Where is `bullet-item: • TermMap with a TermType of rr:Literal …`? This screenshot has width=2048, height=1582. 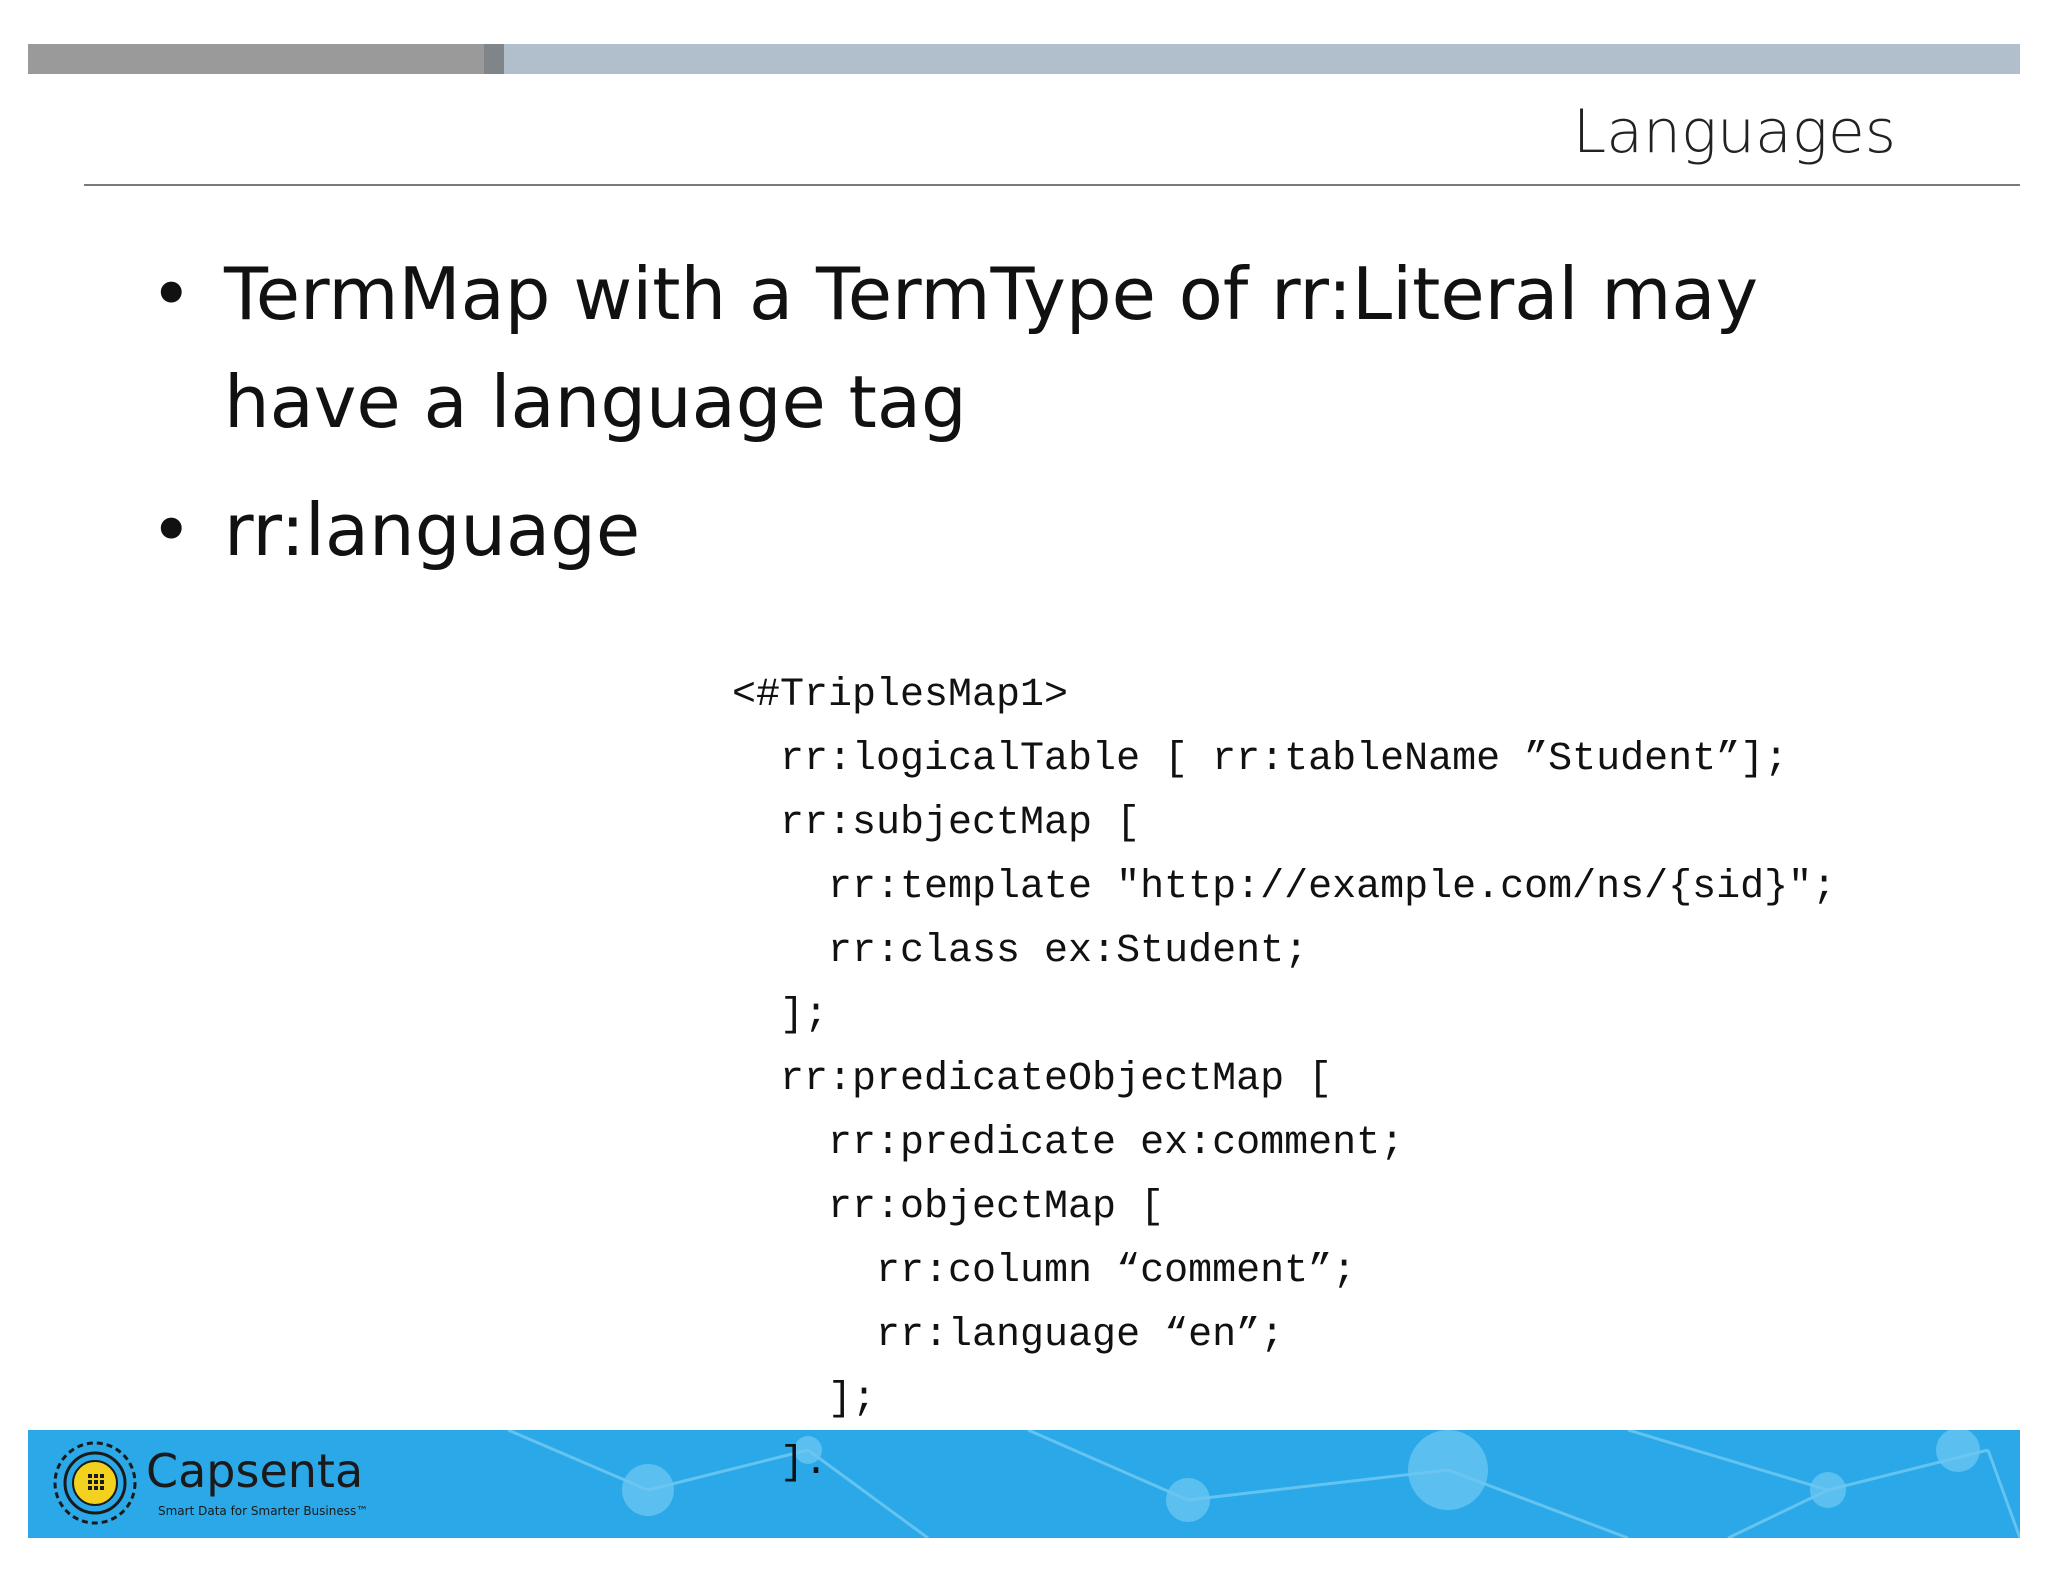 bullet-item: • TermMap with a TermType of rr:Literal … is located at coordinates (1030, 348).